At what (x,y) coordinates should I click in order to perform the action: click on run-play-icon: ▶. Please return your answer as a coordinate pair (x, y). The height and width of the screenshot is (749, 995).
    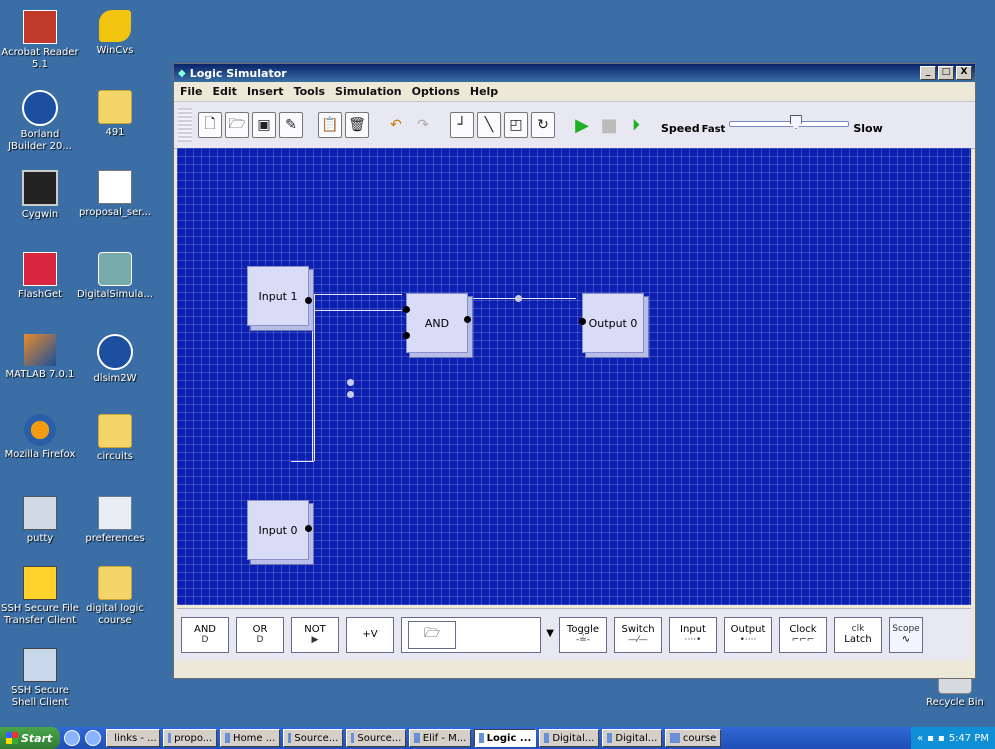
    Looking at the image, I should click on (582, 125).